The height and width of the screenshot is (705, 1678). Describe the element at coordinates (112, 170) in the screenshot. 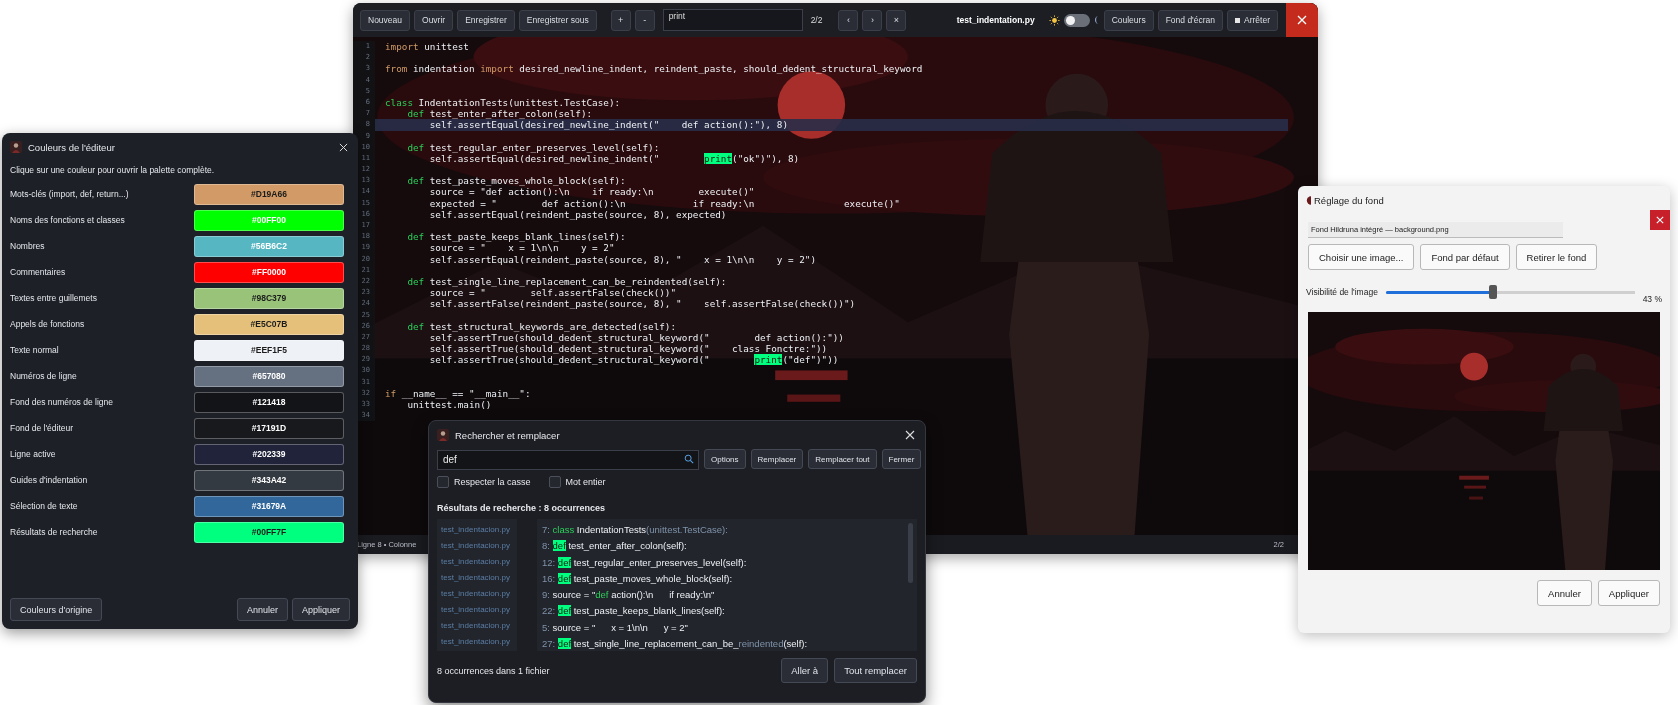

I see `hint-text: Clique sur une couleur pour ouvrir la palette complète.` at that location.